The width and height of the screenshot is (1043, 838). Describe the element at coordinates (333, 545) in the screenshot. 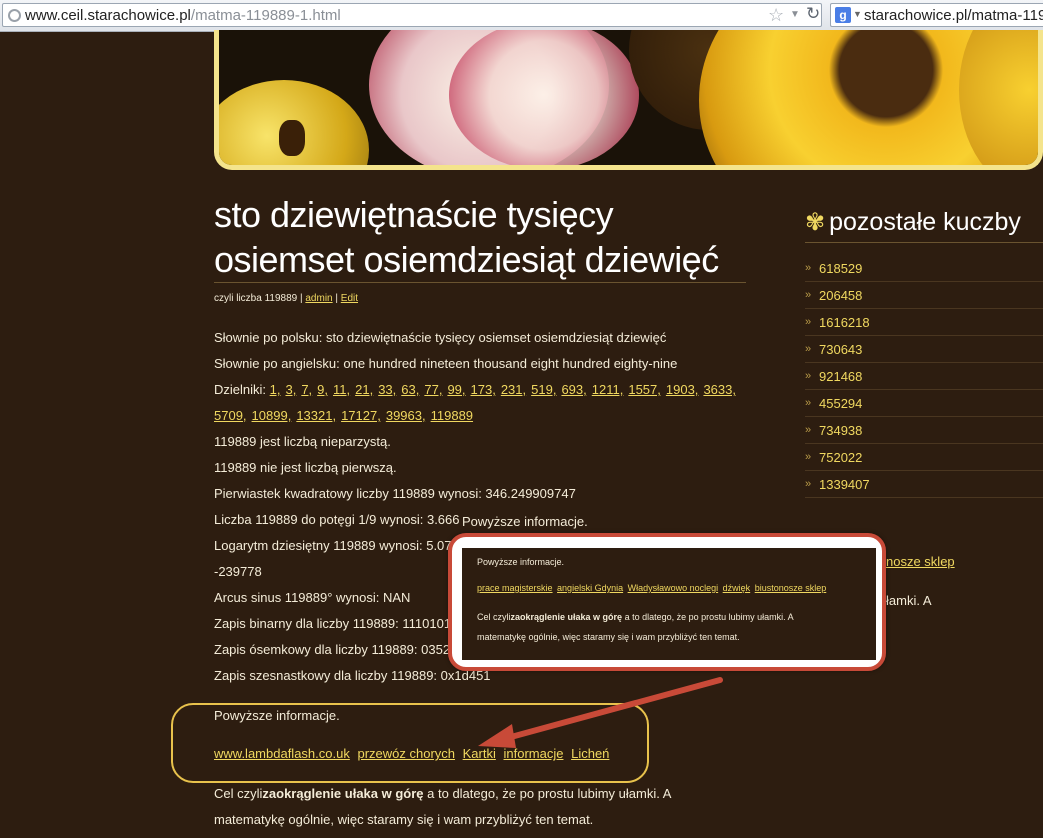

I see `log-statement: Logarytm dziesiętny 119889 wynosi: 5.07` at that location.